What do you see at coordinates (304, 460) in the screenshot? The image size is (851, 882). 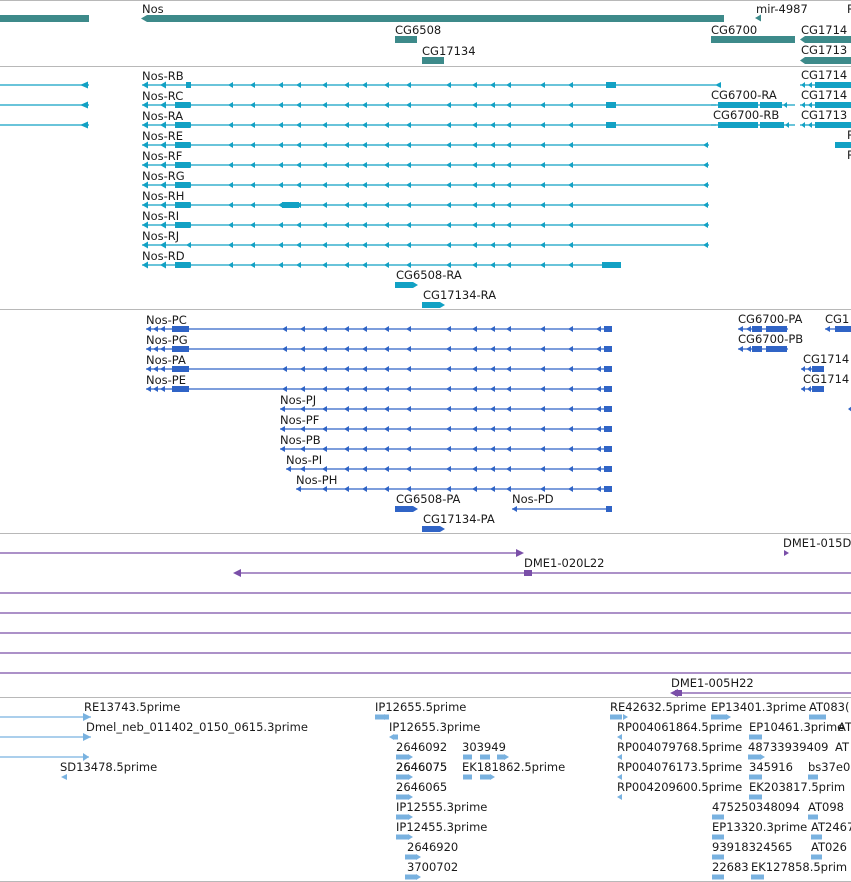 I see `protein-label: Nos-PI` at bounding box center [304, 460].